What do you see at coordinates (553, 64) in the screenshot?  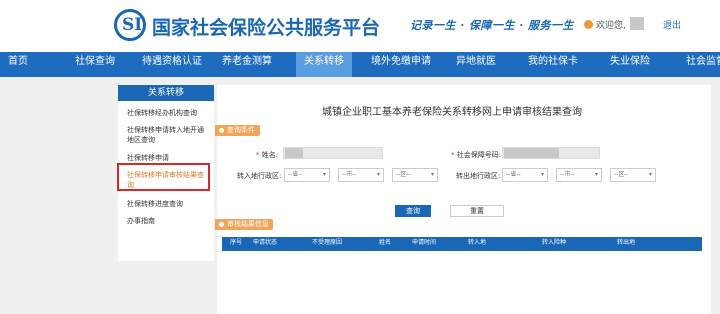 I see `nav-my-card: 我的社保卡` at bounding box center [553, 64].